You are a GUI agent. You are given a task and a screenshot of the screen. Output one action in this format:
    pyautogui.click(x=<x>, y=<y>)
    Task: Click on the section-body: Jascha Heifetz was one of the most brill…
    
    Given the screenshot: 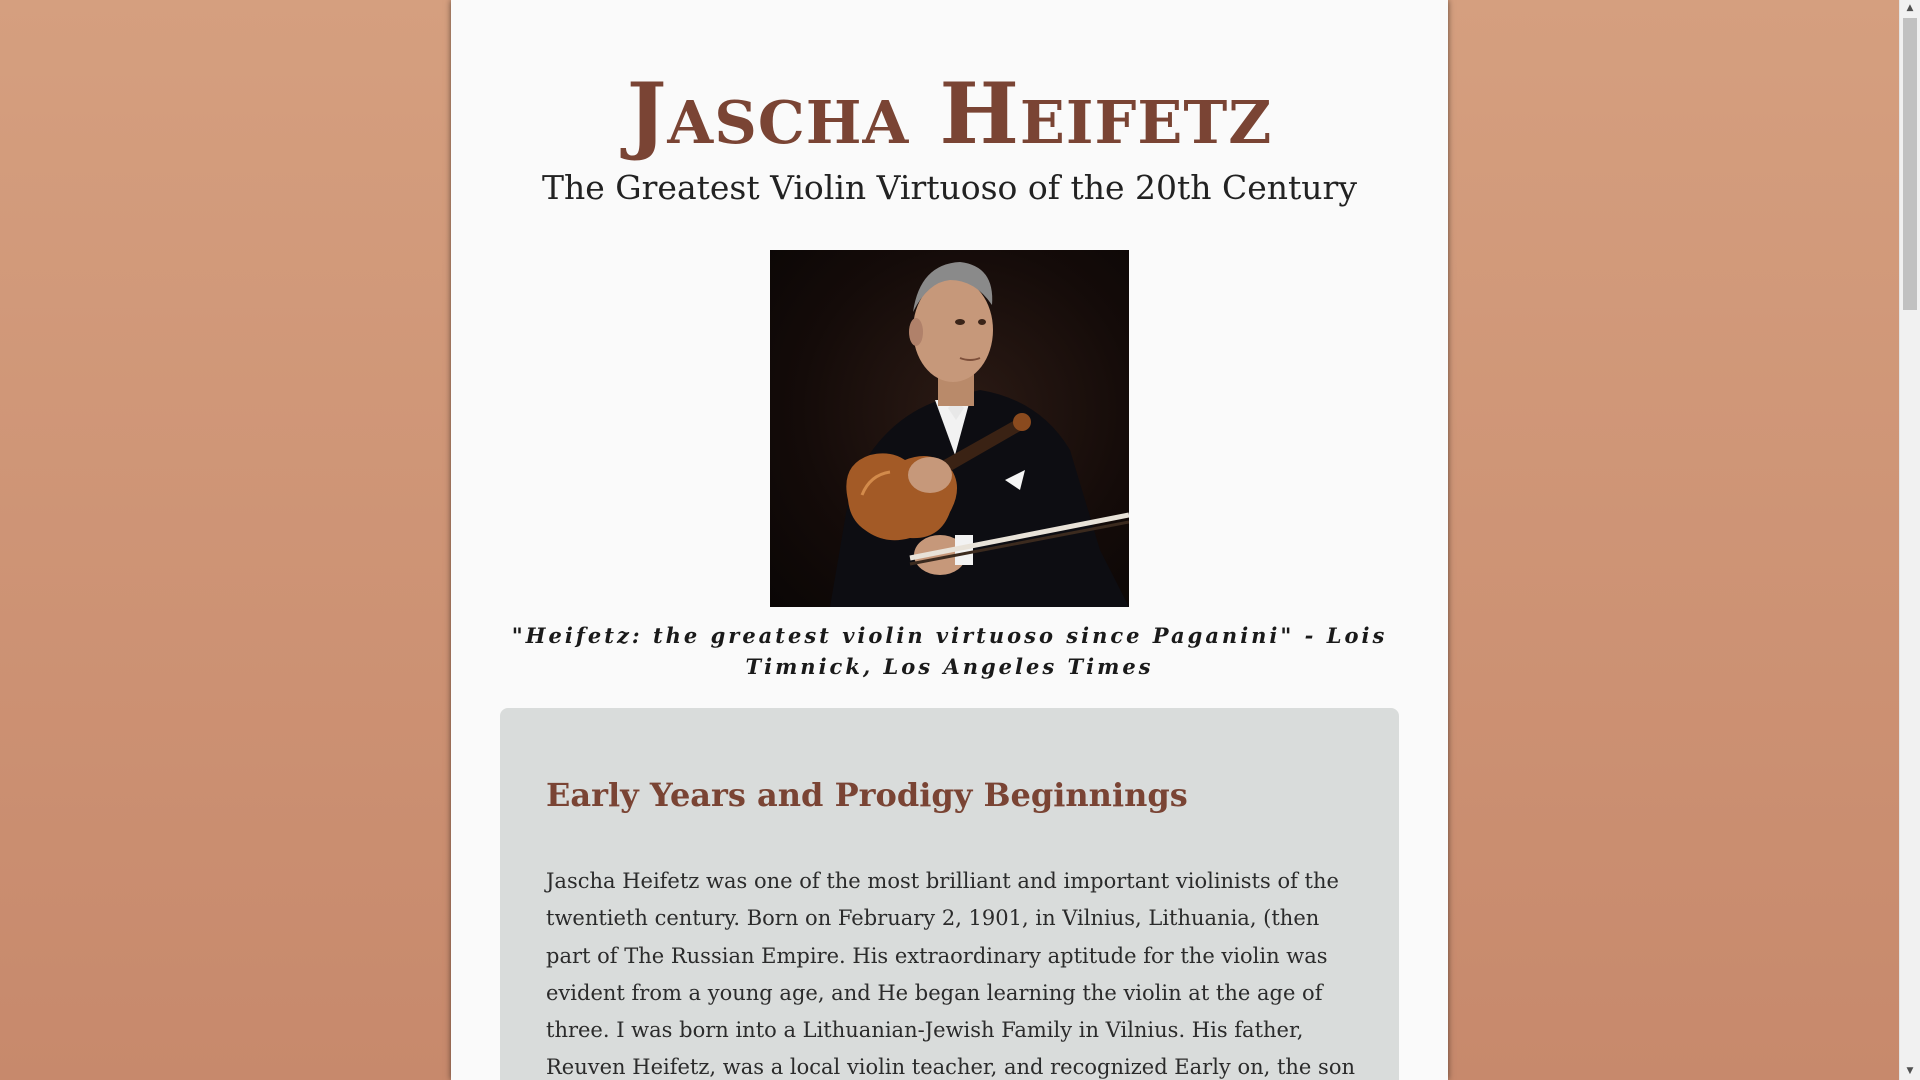 What is the action you would take?
    pyautogui.click(x=950, y=974)
    